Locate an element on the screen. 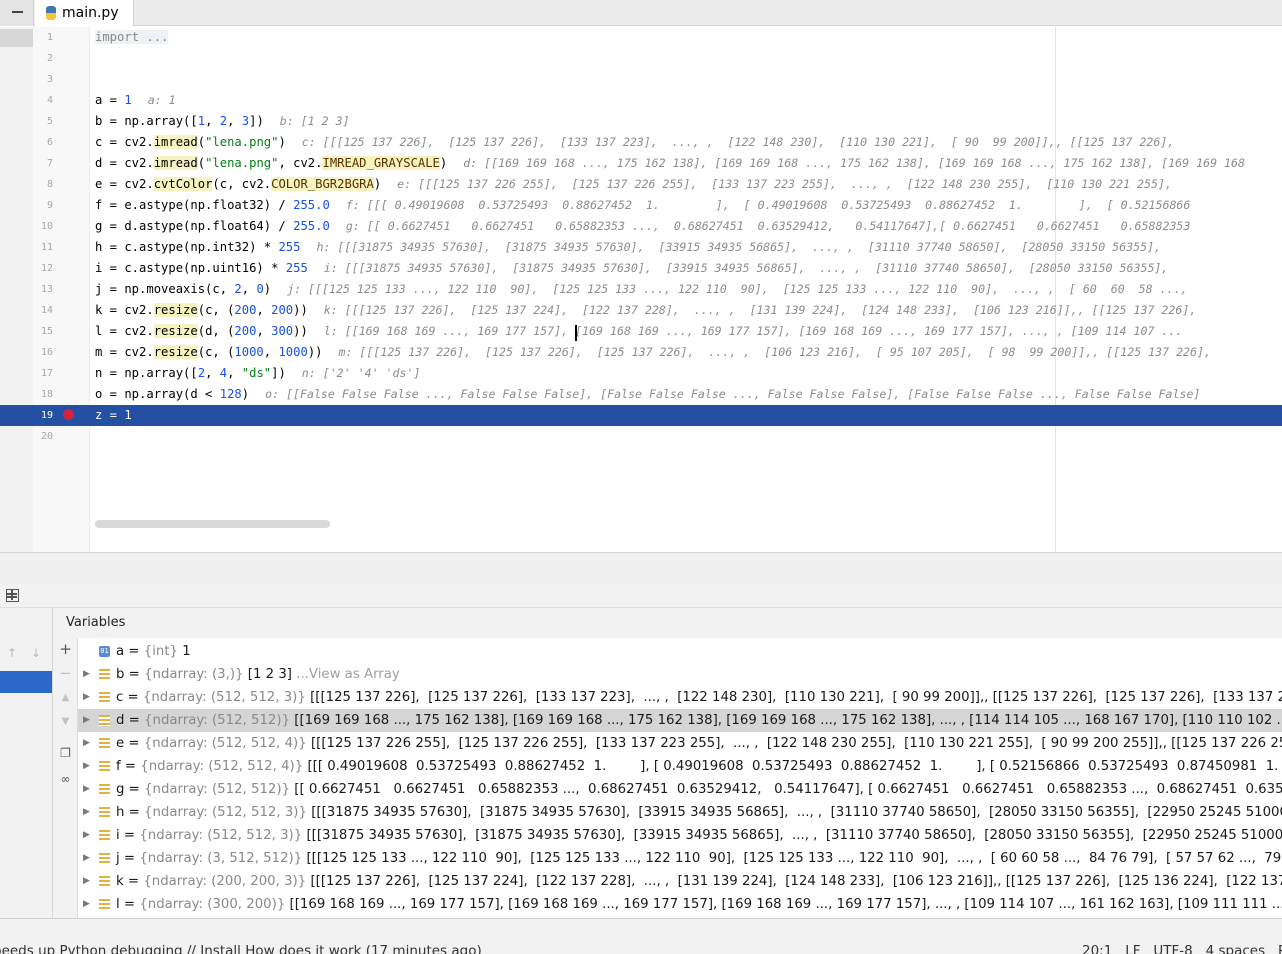 This screenshot has width=1282, height=954. code-token: n = np.array([ is located at coordinates (146, 373).